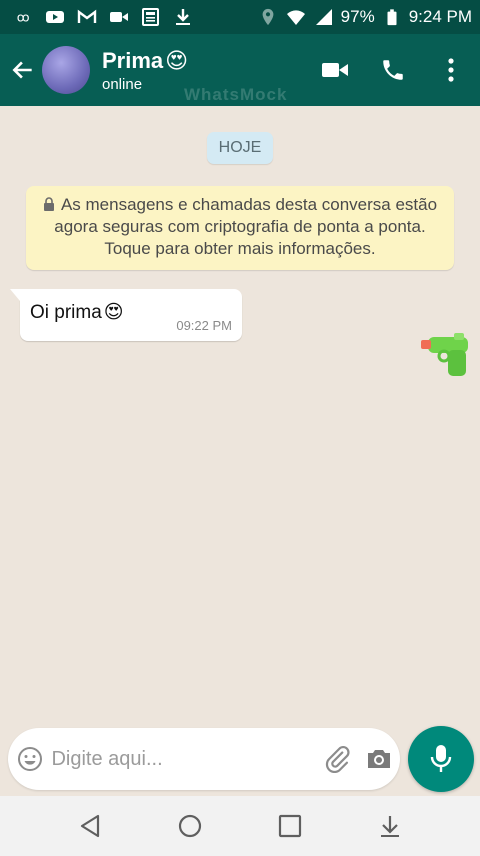 The width and height of the screenshot is (480, 856). Describe the element at coordinates (119, 17) in the screenshot. I see `video-icon` at that location.